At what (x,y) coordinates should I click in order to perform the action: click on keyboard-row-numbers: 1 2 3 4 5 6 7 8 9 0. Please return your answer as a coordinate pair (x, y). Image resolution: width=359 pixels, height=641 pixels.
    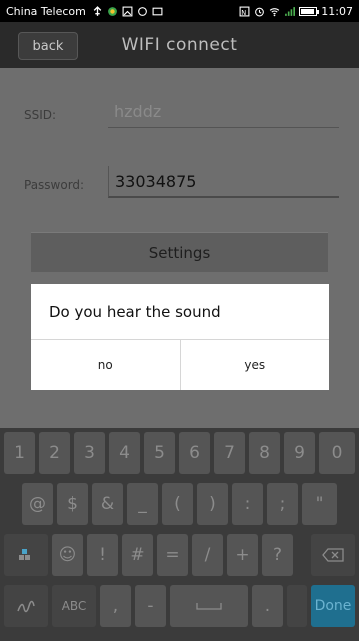
    Looking at the image, I should click on (179, 457).